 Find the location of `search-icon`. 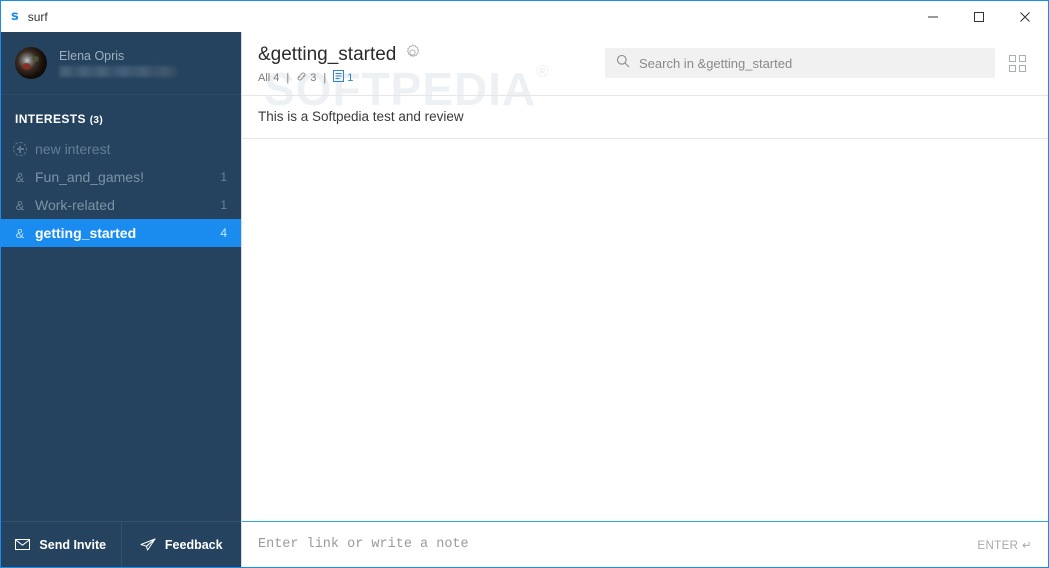

search-icon is located at coordinates (623, 63).